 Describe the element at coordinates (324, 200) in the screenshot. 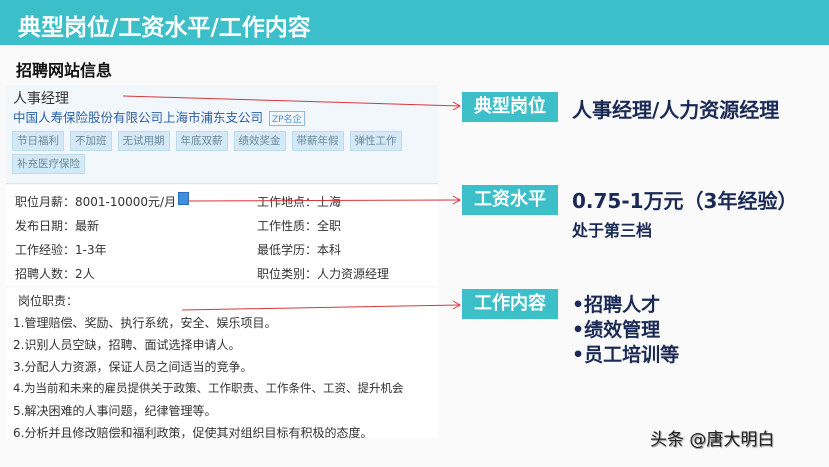

I see `arrow-salary` at that location.